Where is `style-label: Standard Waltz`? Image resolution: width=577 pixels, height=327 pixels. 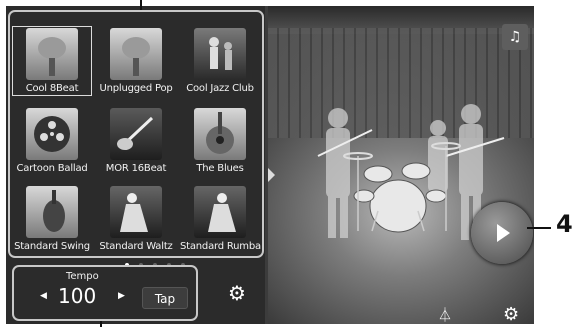 style-label: Standard Waltz is located at coordinates (136, 246).